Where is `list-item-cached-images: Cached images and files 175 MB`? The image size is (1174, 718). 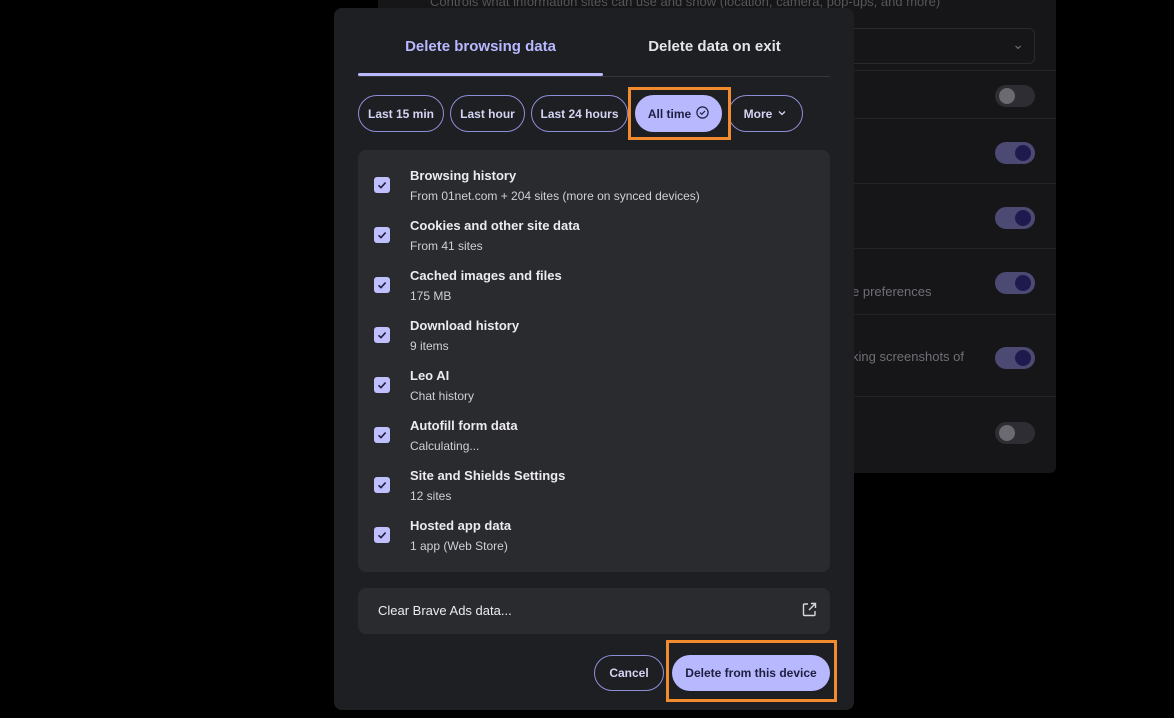 list-item-cached-images: Cached images and files 175 MB is located at coordinates (594, 283).